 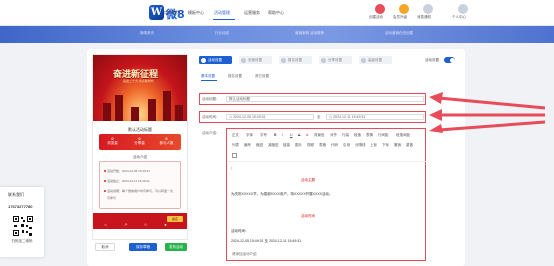 I want to click on share-icon: ↗, so click(x=125, y=224).